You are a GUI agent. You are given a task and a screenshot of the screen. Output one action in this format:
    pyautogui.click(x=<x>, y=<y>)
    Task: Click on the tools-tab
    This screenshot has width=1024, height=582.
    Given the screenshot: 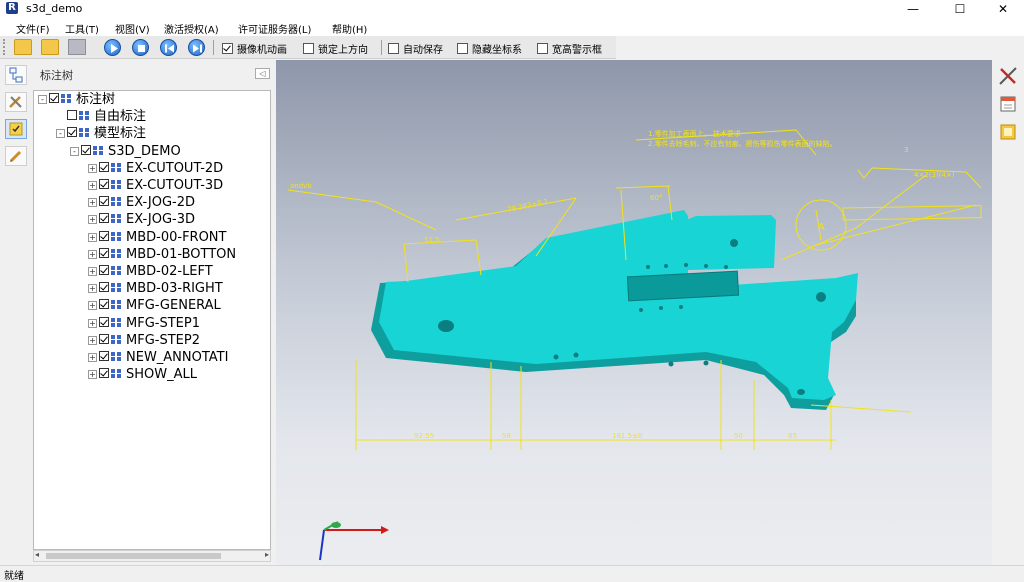 What is the action you would take?
    pyautogui.click(x=16, y=102)
    